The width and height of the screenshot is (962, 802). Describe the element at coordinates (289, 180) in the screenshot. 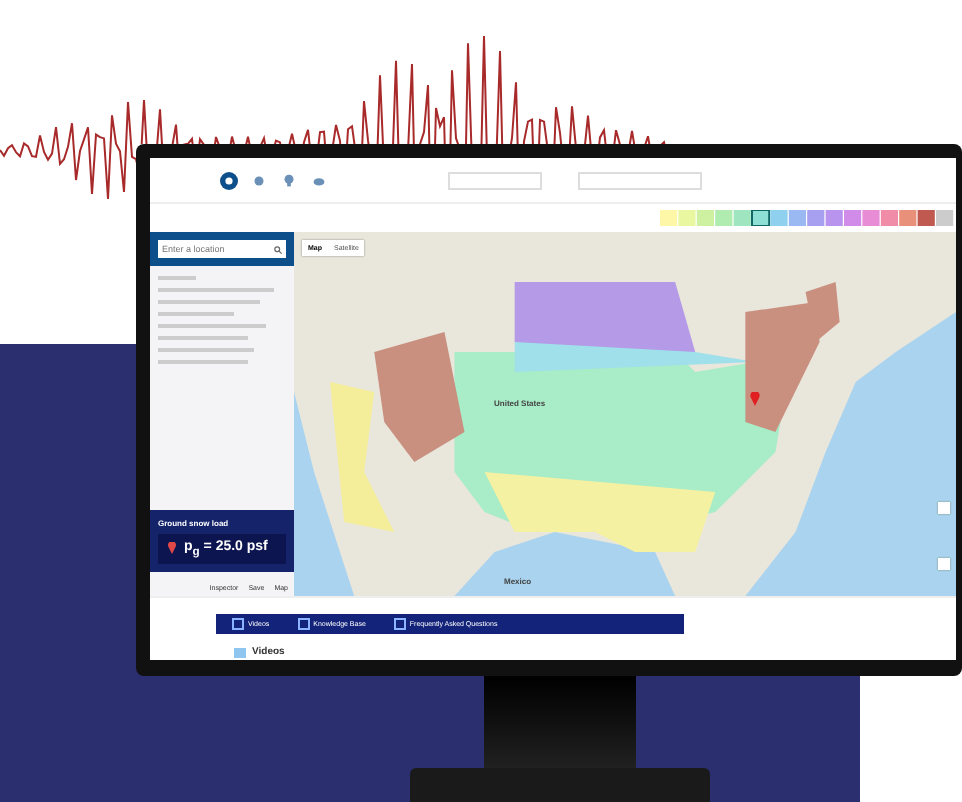

I see `bulb-icon` at that location.